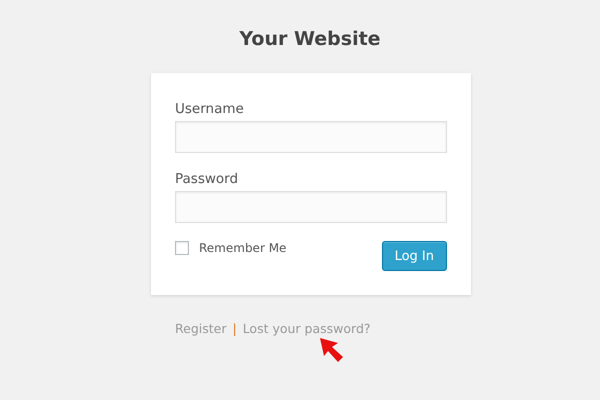  Describe the element at coordinates (210, 109) in the screenshot. I see `field-label: Username` at that location.